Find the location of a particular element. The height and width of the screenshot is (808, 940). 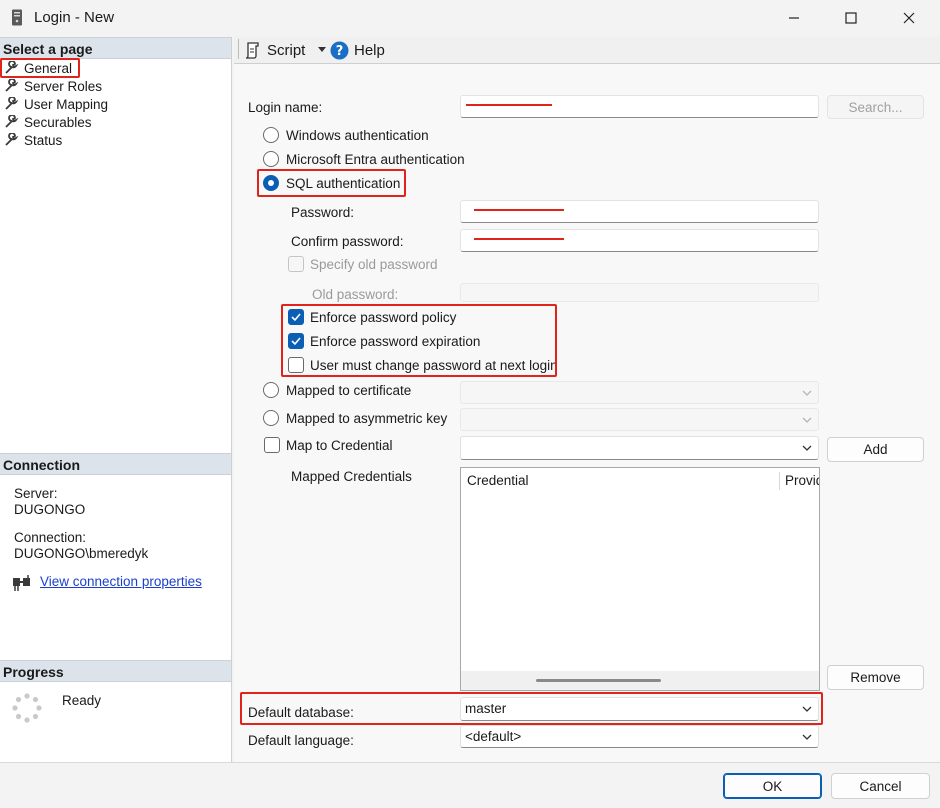

nav-item-user-mapping: User Mapping is located at coordinates (56, 104).